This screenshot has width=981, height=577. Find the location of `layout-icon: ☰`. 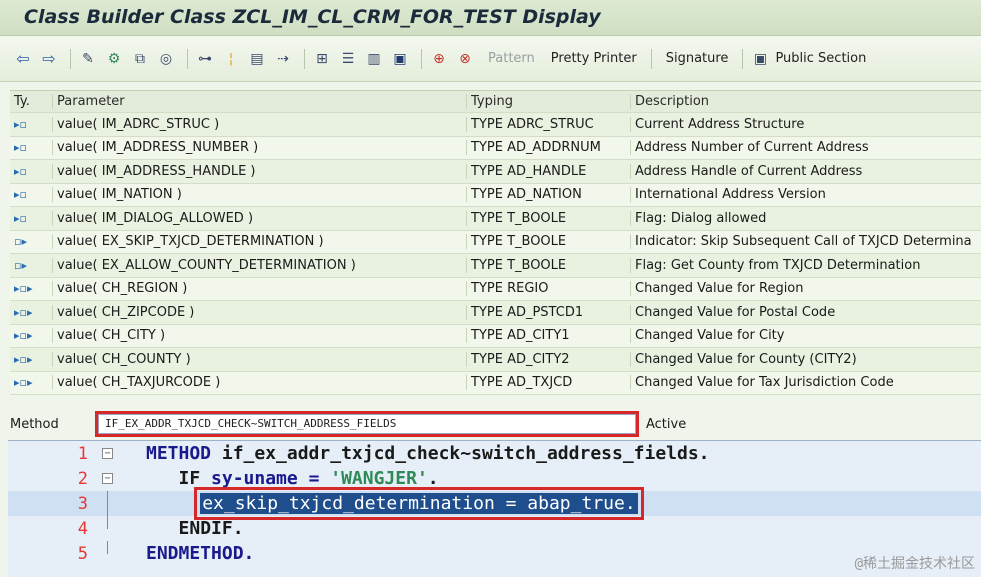

layout-icon: ☰ is located at coordinates (348, 59).